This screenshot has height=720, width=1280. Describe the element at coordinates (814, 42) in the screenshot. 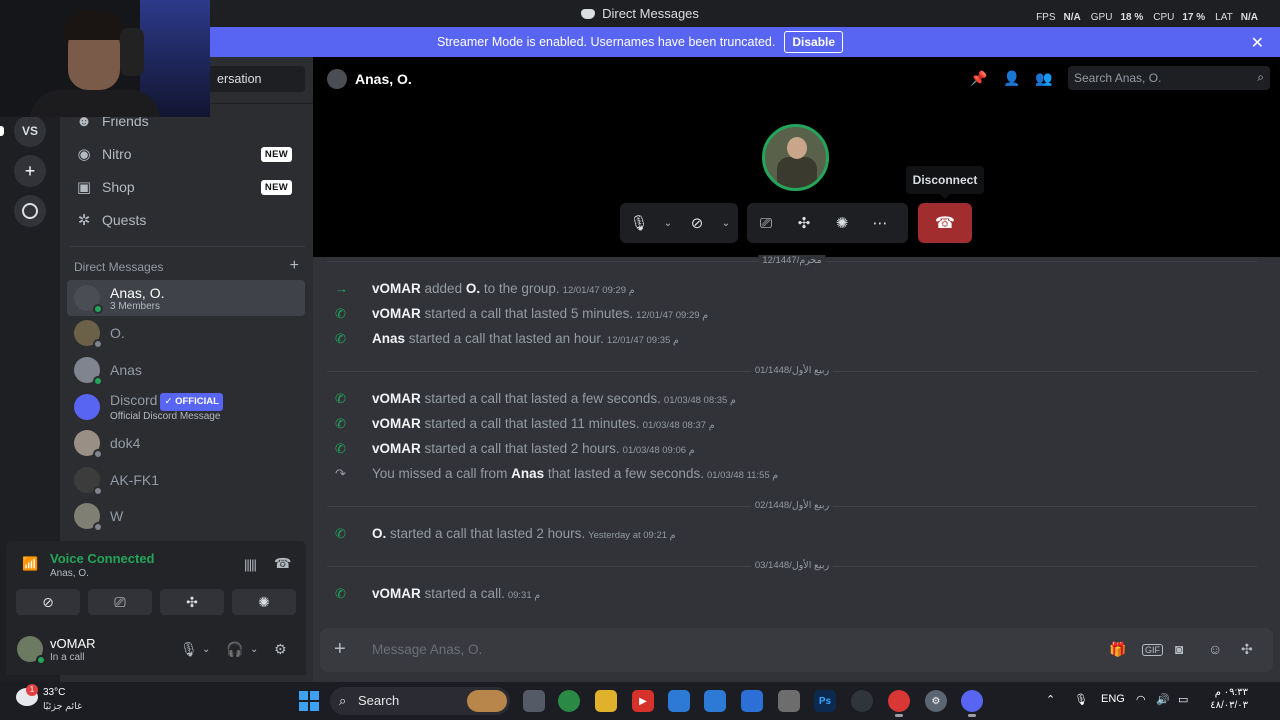

I see `disable-streamer-mode-button: Disable` at that location.